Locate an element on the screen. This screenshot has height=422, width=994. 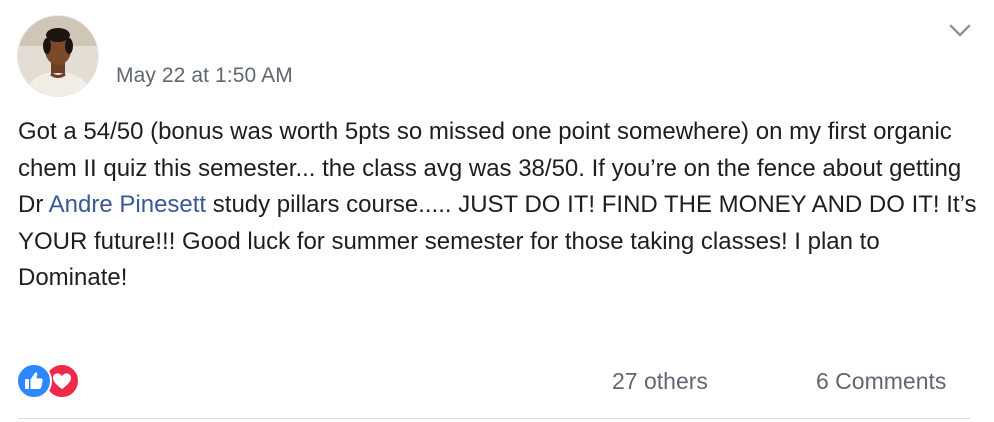
comments-count-link: 6 Comments is located at coordinates (881, 381).